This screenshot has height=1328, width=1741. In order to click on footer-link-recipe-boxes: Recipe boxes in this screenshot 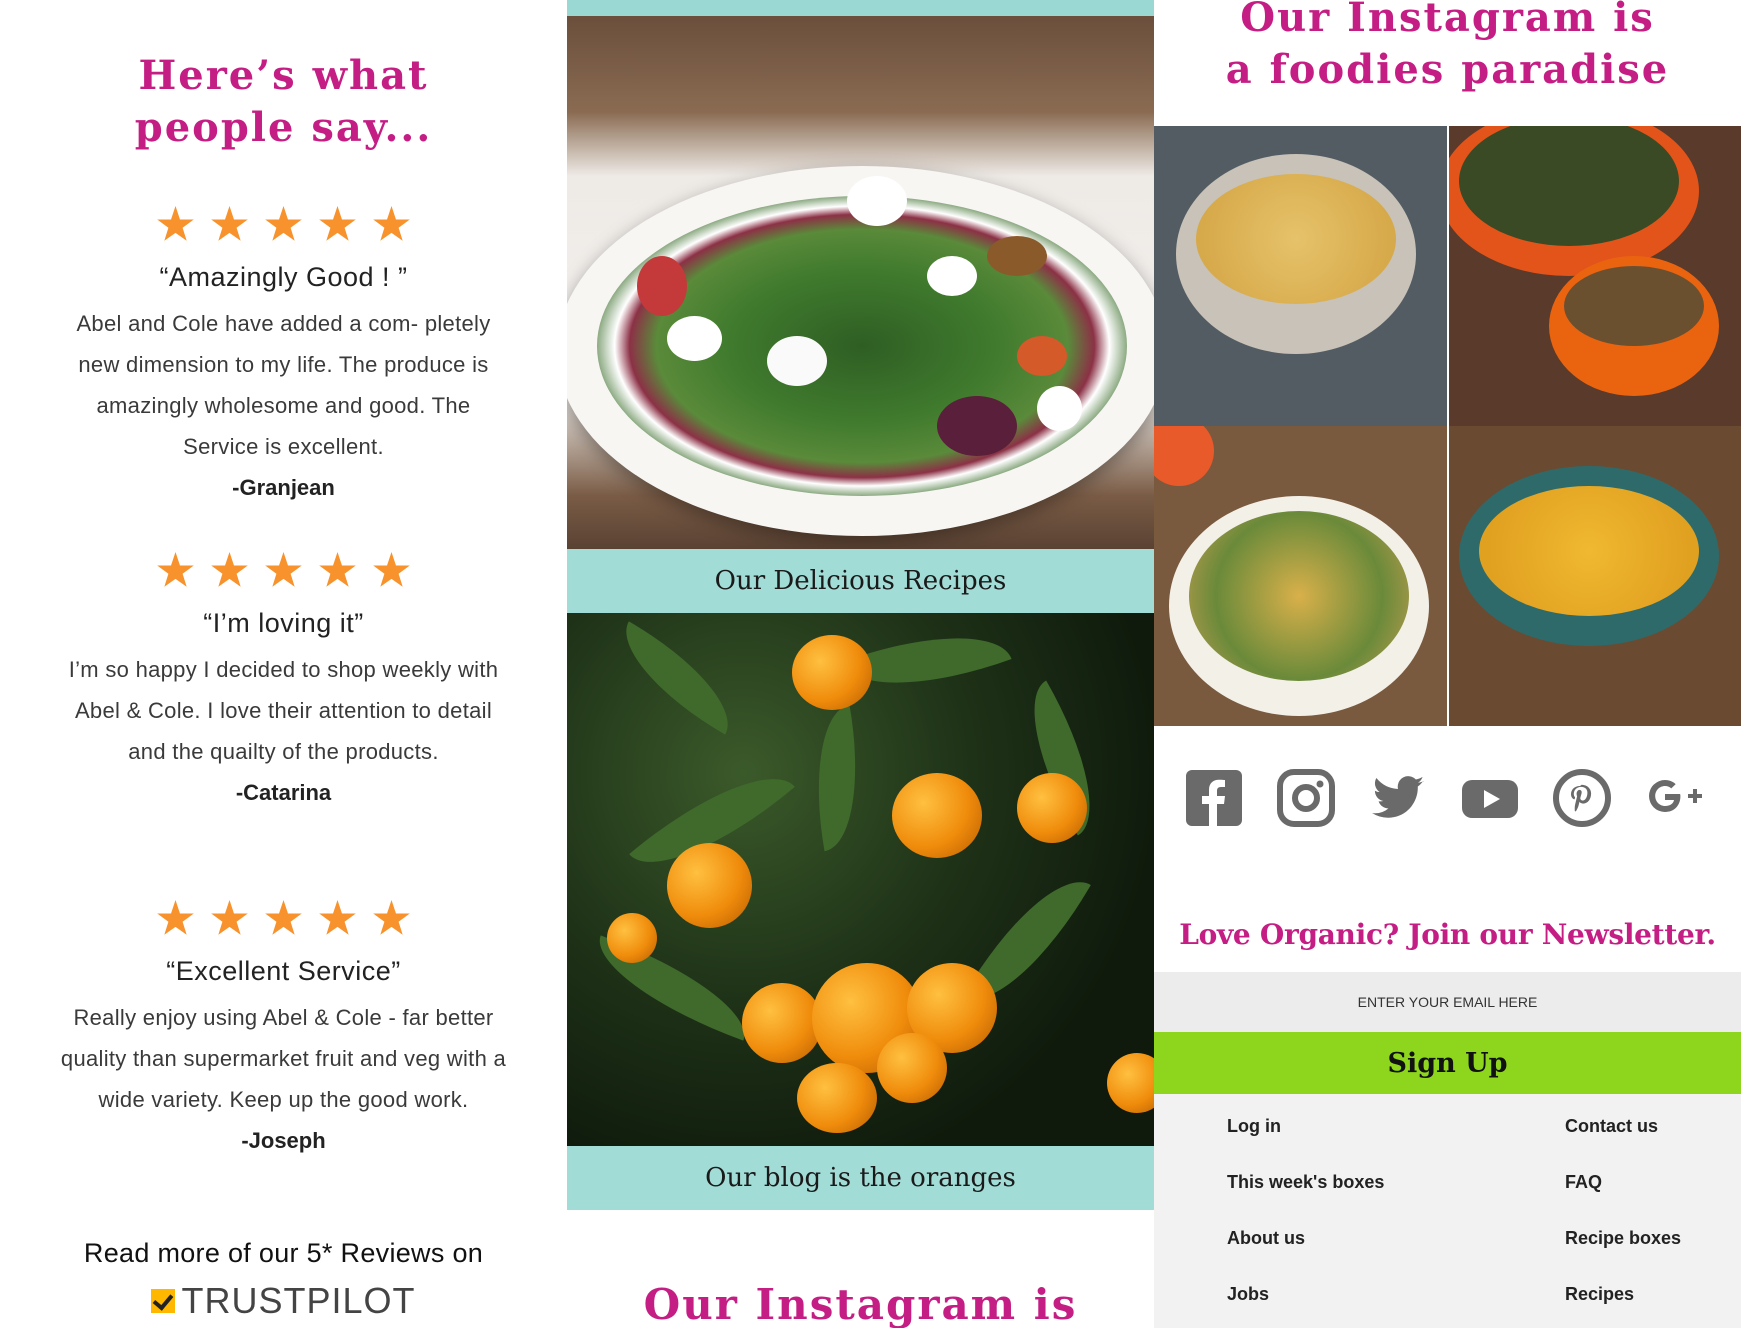, I will do `click(1623, 1238)`.